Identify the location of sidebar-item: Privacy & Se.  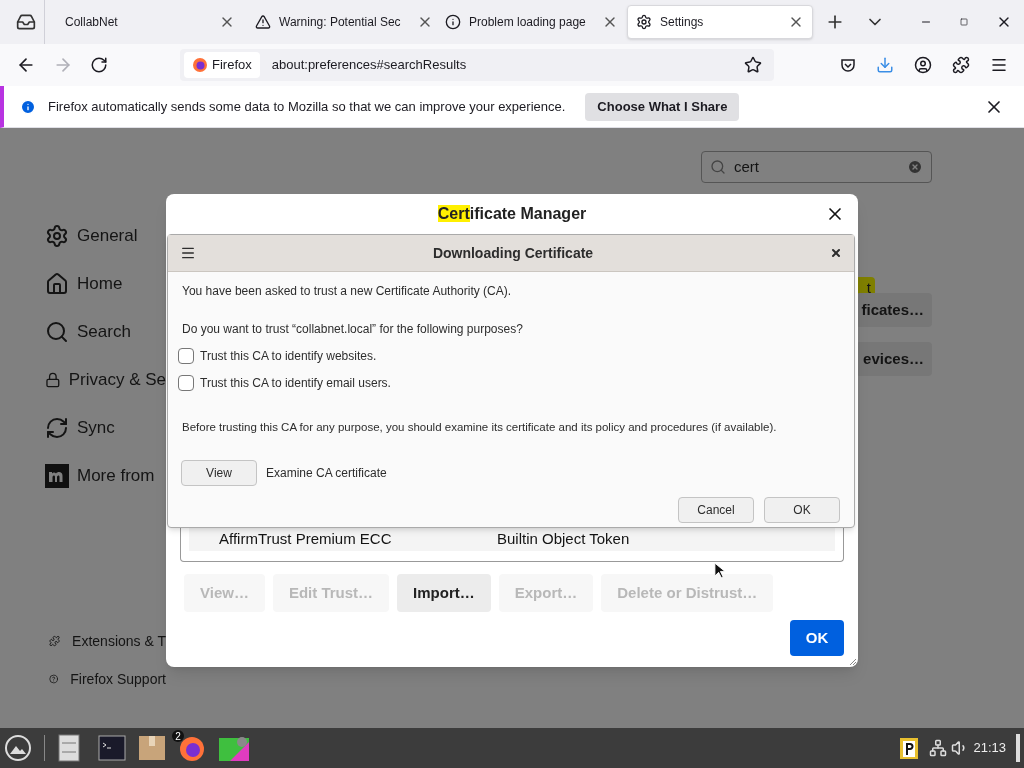
(105, 380).